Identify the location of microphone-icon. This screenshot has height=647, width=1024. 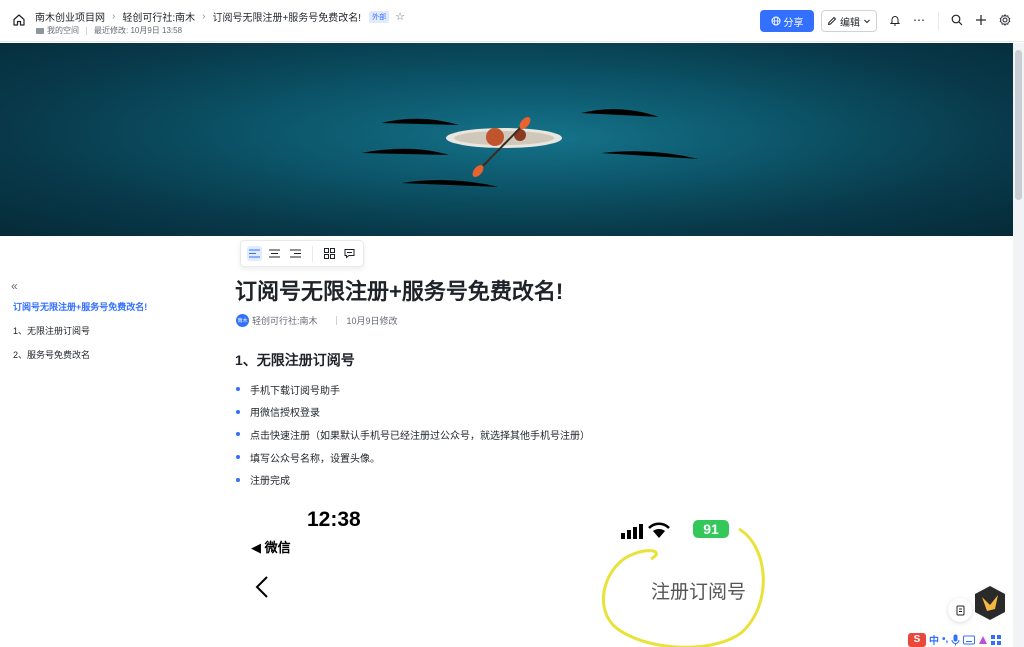
(955, 640).